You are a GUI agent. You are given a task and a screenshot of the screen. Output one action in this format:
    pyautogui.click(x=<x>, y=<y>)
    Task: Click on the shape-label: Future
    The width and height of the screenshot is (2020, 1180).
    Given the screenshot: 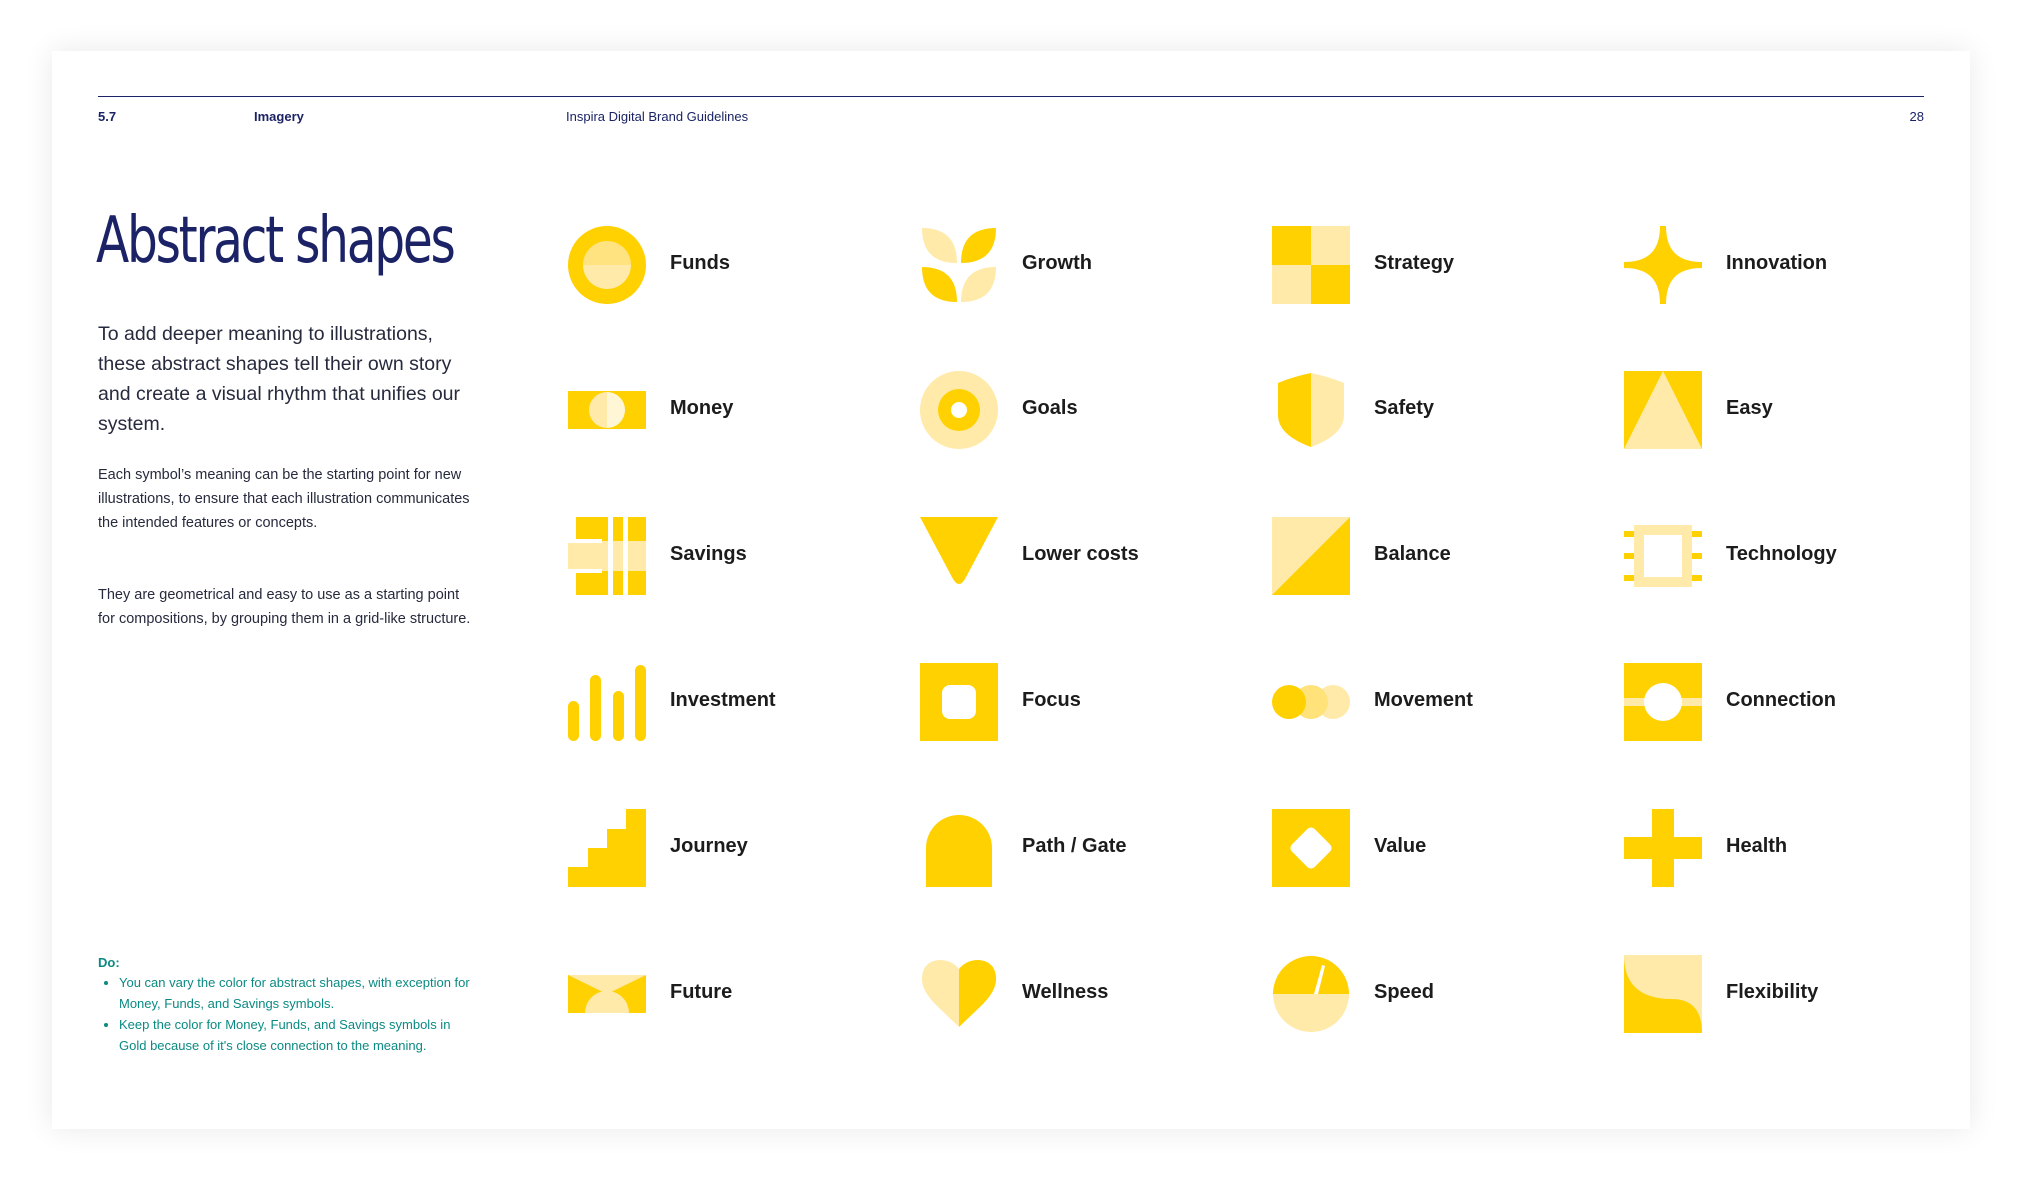 What is the action you would take?
    pyautogui.click(x=701, y=992)
    